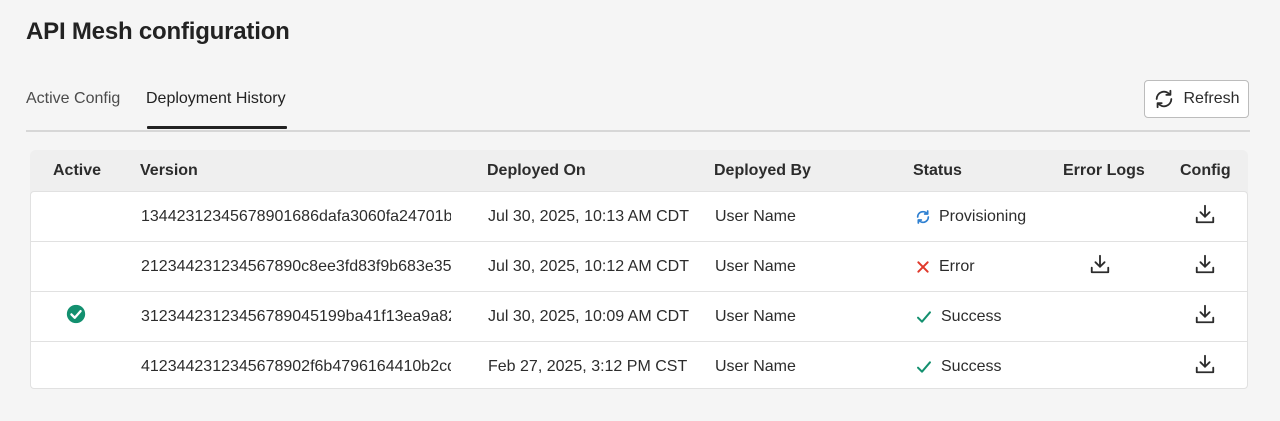 The height and width of the screenshot is (421, 1280). I want to click on tab-list: Active Config Deployment History, so click(638, 105).